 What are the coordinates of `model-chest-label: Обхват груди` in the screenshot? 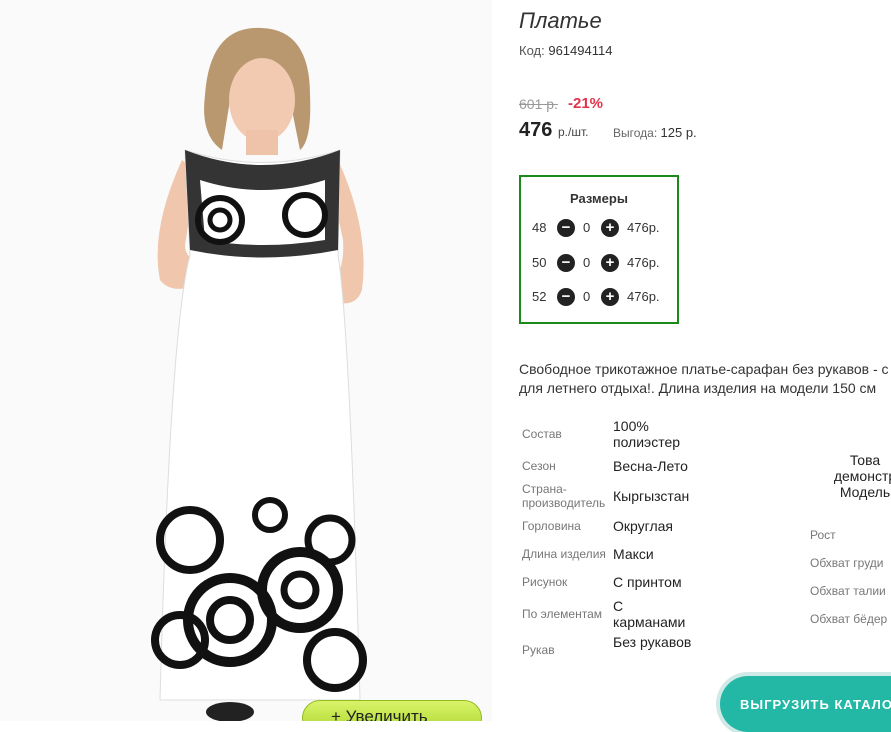 It's located at (847, 563).